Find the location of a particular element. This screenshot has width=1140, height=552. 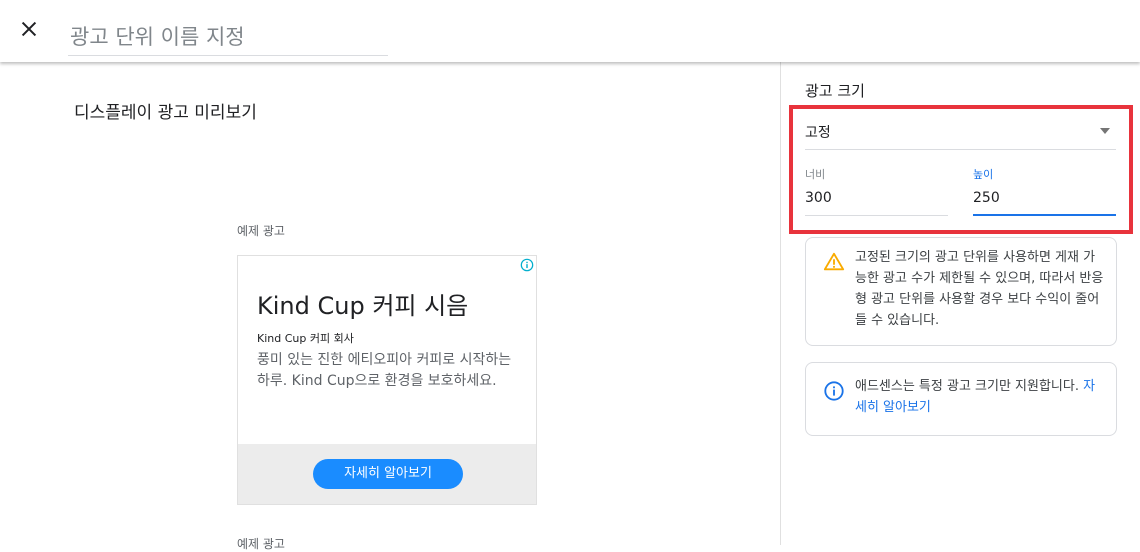

ad-choices-button is located at coordinates (527, 265).